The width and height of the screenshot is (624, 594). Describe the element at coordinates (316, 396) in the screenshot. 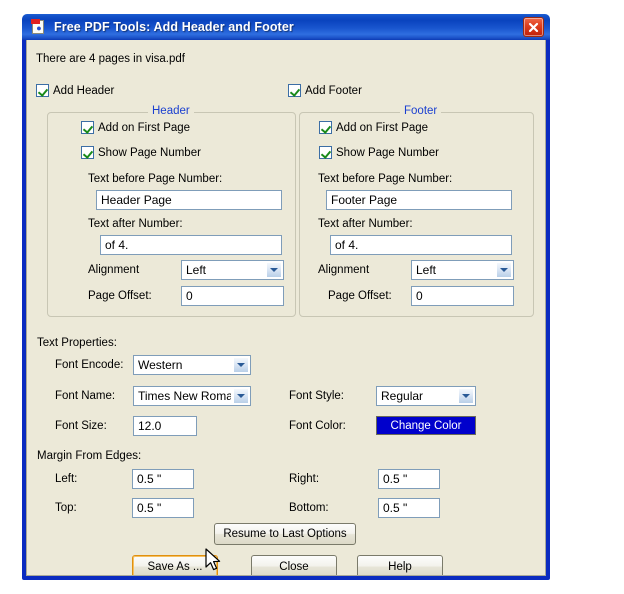

I see `font-style-label: Font Style:` at that location.